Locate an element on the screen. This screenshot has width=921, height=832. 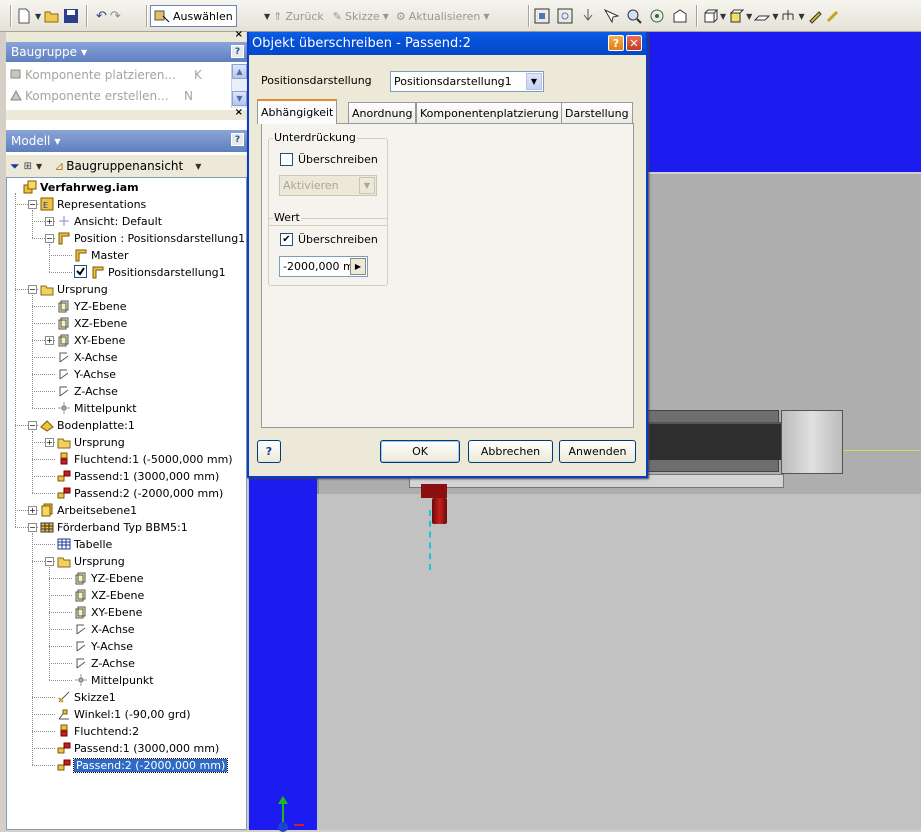
new-file-icon is located at coordinates (24, 16).